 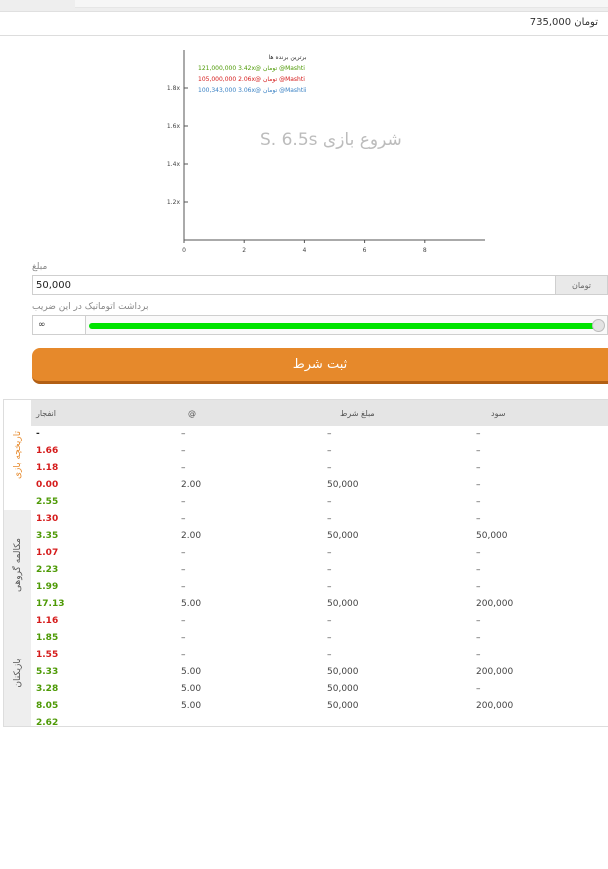 I want to click on winner-amount: 105,000,000, so click(x=217, y=79).